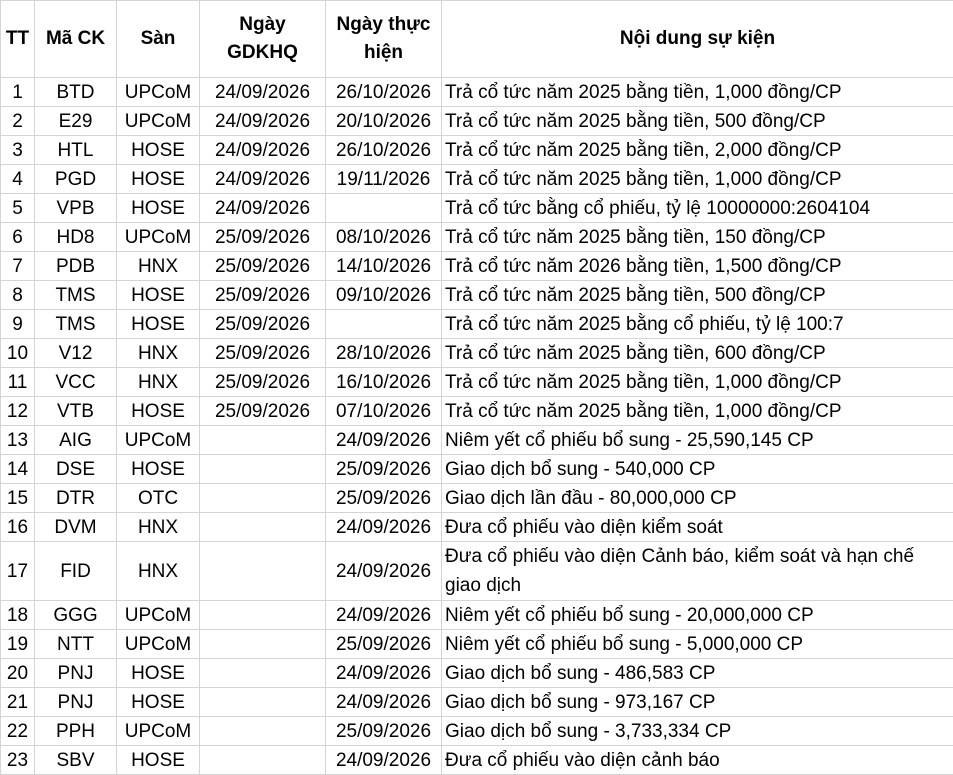  Describe the element at coordinates (697, 673) in the screenshot. I see `cell-noi-dung: Giao dịch bổ sung - 486,583 CP` at that location.